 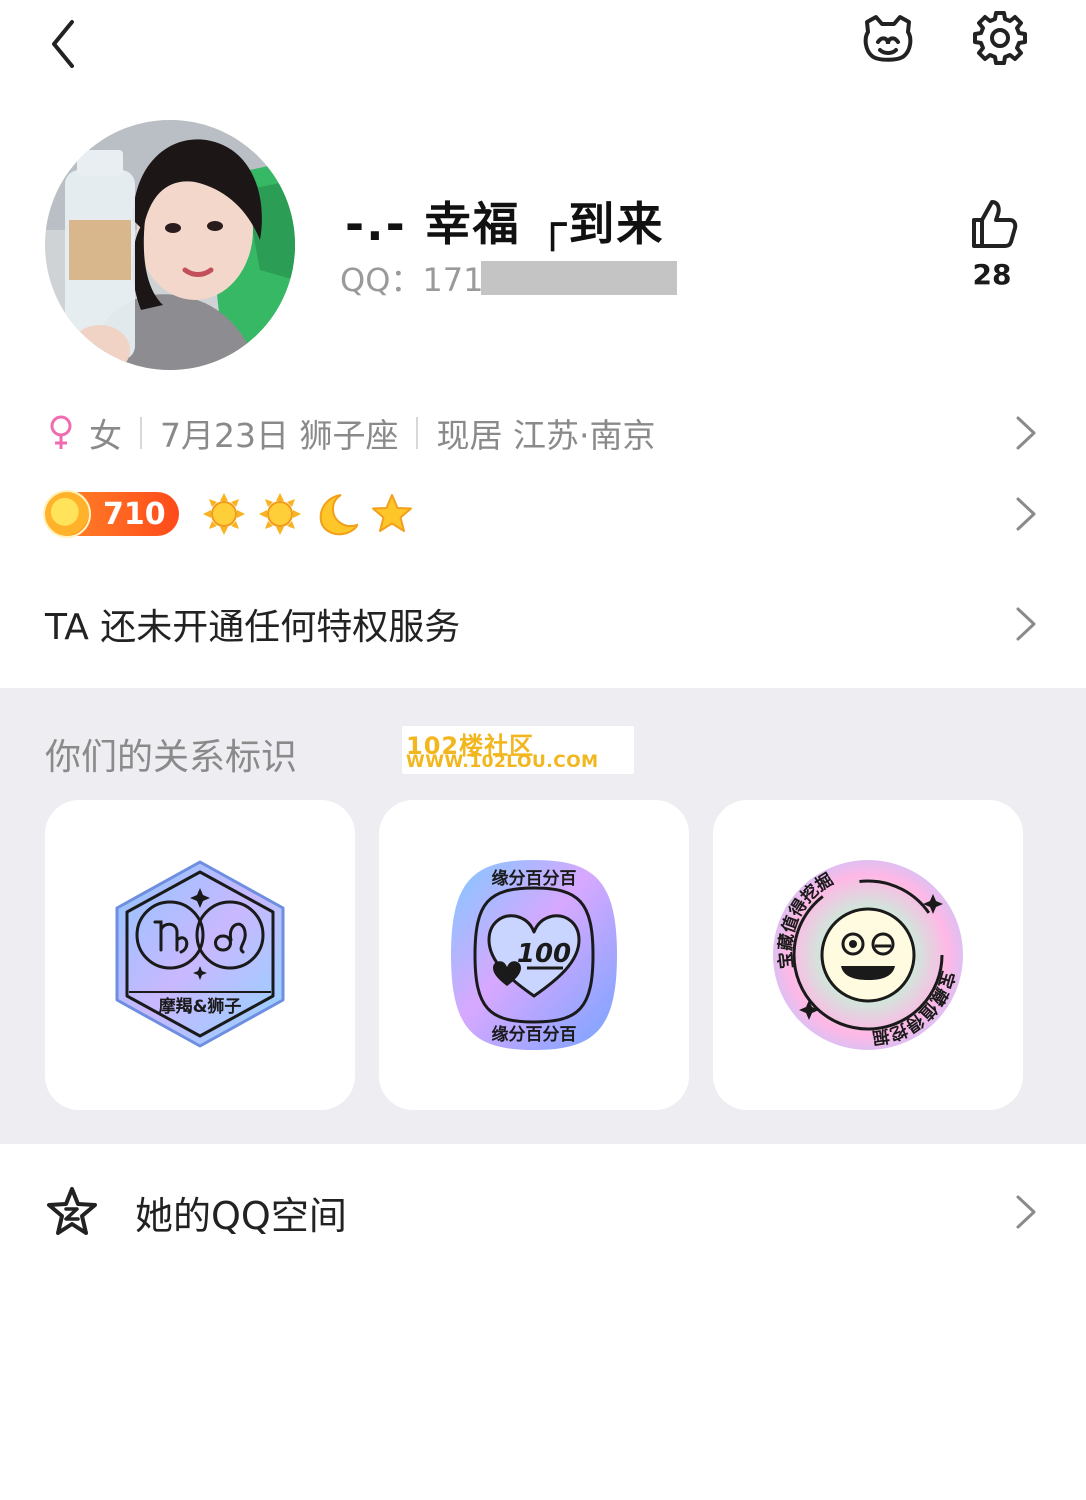 What do you see at coordinates (542, 624) in the screenshot?
I see `privilege-row: TA 还未开通任何特权服务` at bounding box center [542, 624].